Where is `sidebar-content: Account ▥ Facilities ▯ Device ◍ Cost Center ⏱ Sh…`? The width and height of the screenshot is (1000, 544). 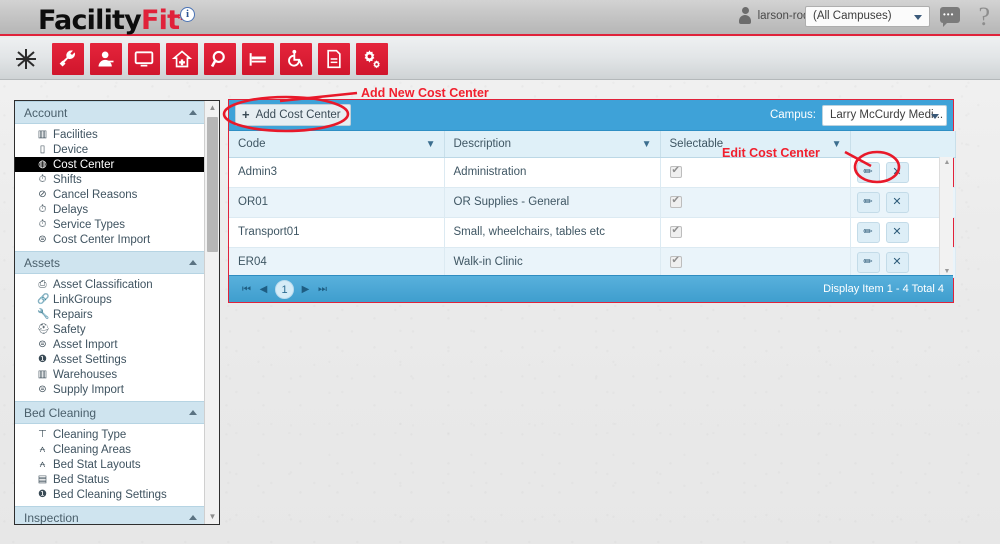
sidebar-content: Account ▥ Facilities ▯ Device ◍ Cost Center ⏱ Sh… is located at coordinates (110, 312).